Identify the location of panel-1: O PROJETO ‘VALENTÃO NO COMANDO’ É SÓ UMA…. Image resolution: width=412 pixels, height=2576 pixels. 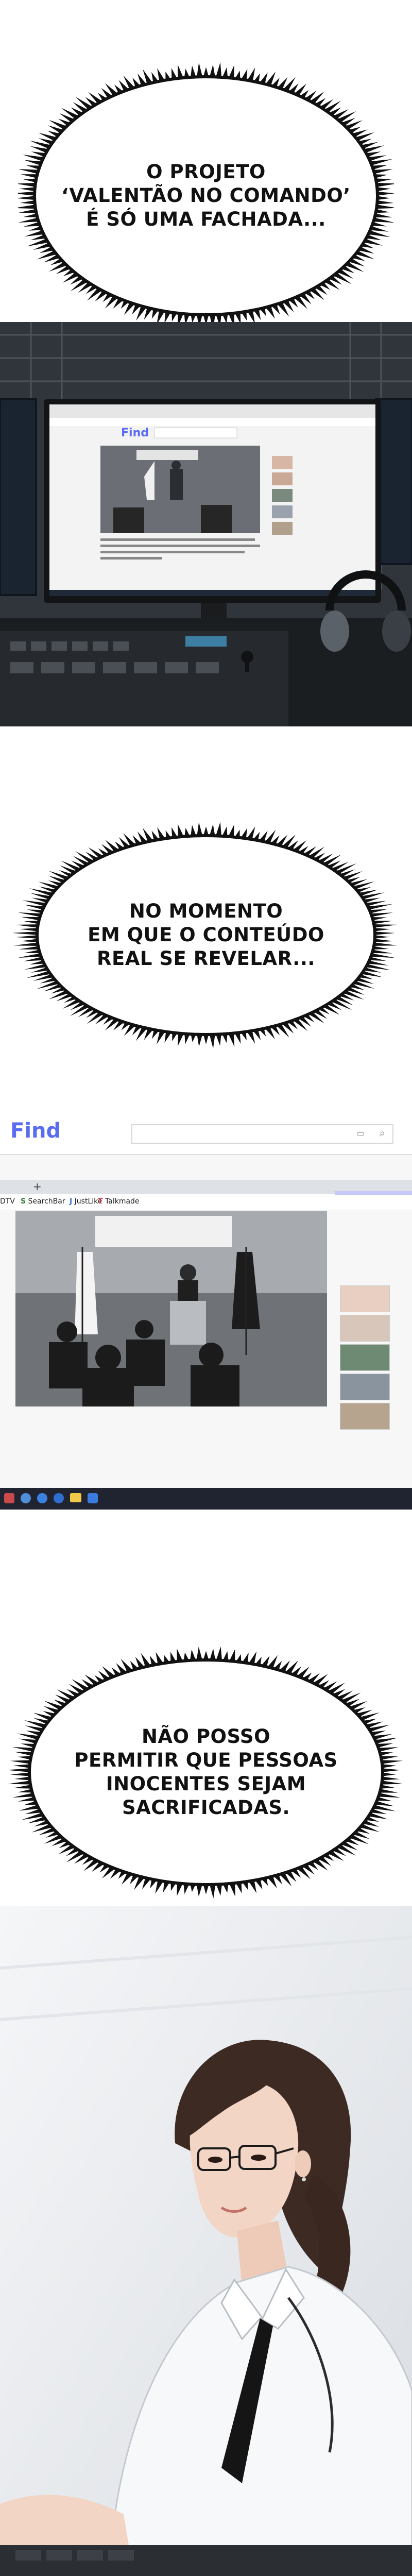
(206, 170).